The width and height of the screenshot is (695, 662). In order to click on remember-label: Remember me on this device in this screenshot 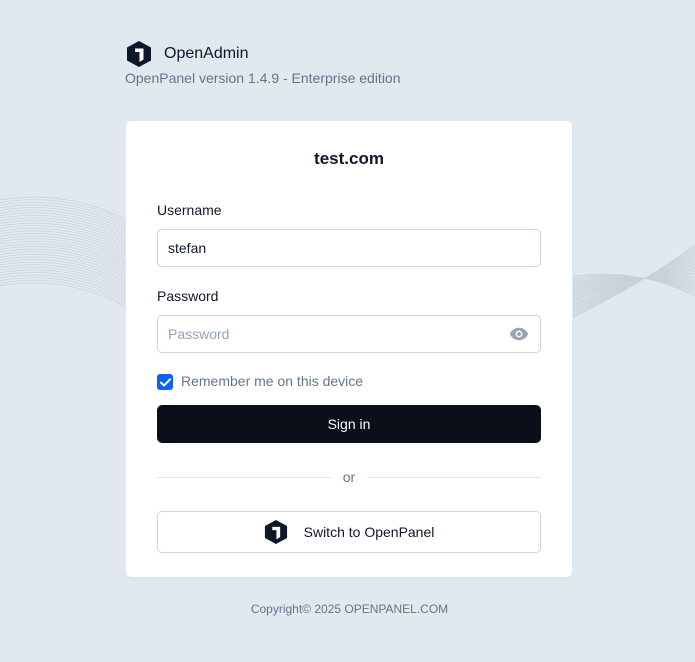, I will do `click(272, 380)`.